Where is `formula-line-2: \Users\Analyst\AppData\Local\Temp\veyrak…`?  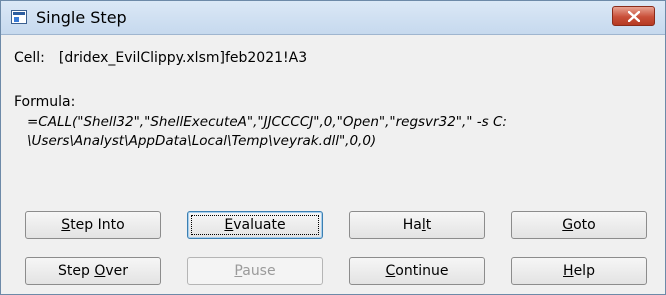
formula-line-2: \Users\Analyst\AppData\Local\Temp\veyrak… is located at coordinates (202, 141).